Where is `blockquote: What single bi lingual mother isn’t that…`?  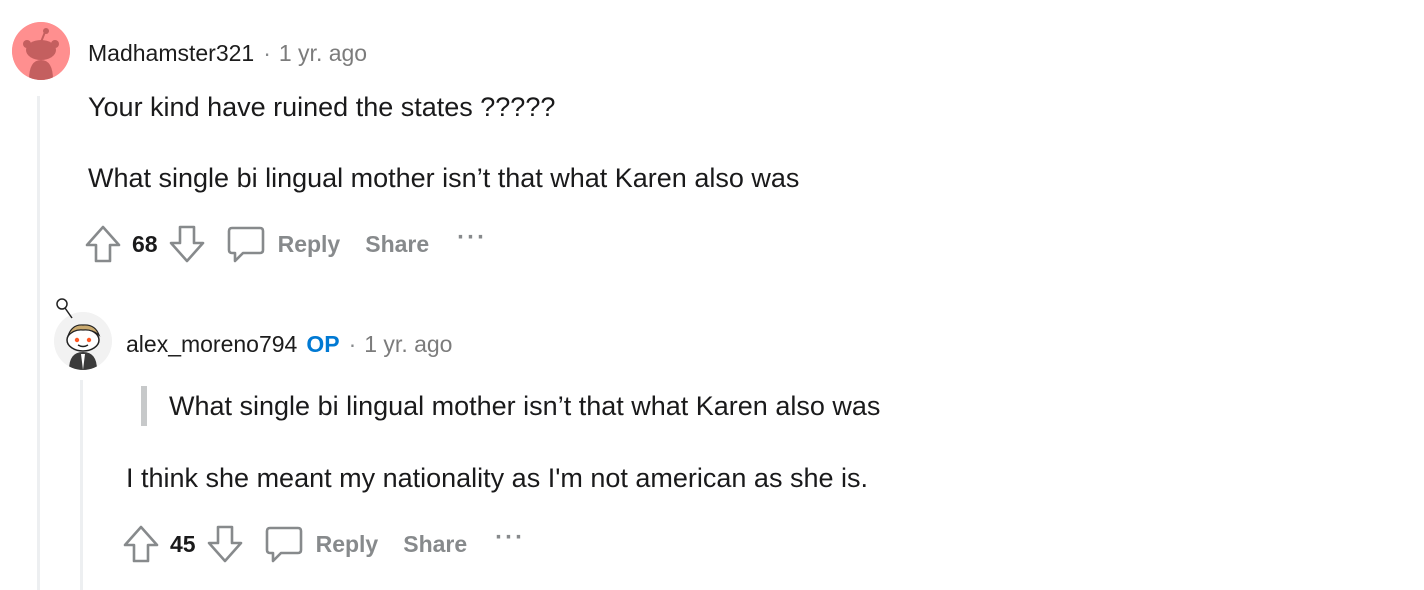 blockquote: What single bi lingual mother isn’t that… is located at coordinates (510, 406).